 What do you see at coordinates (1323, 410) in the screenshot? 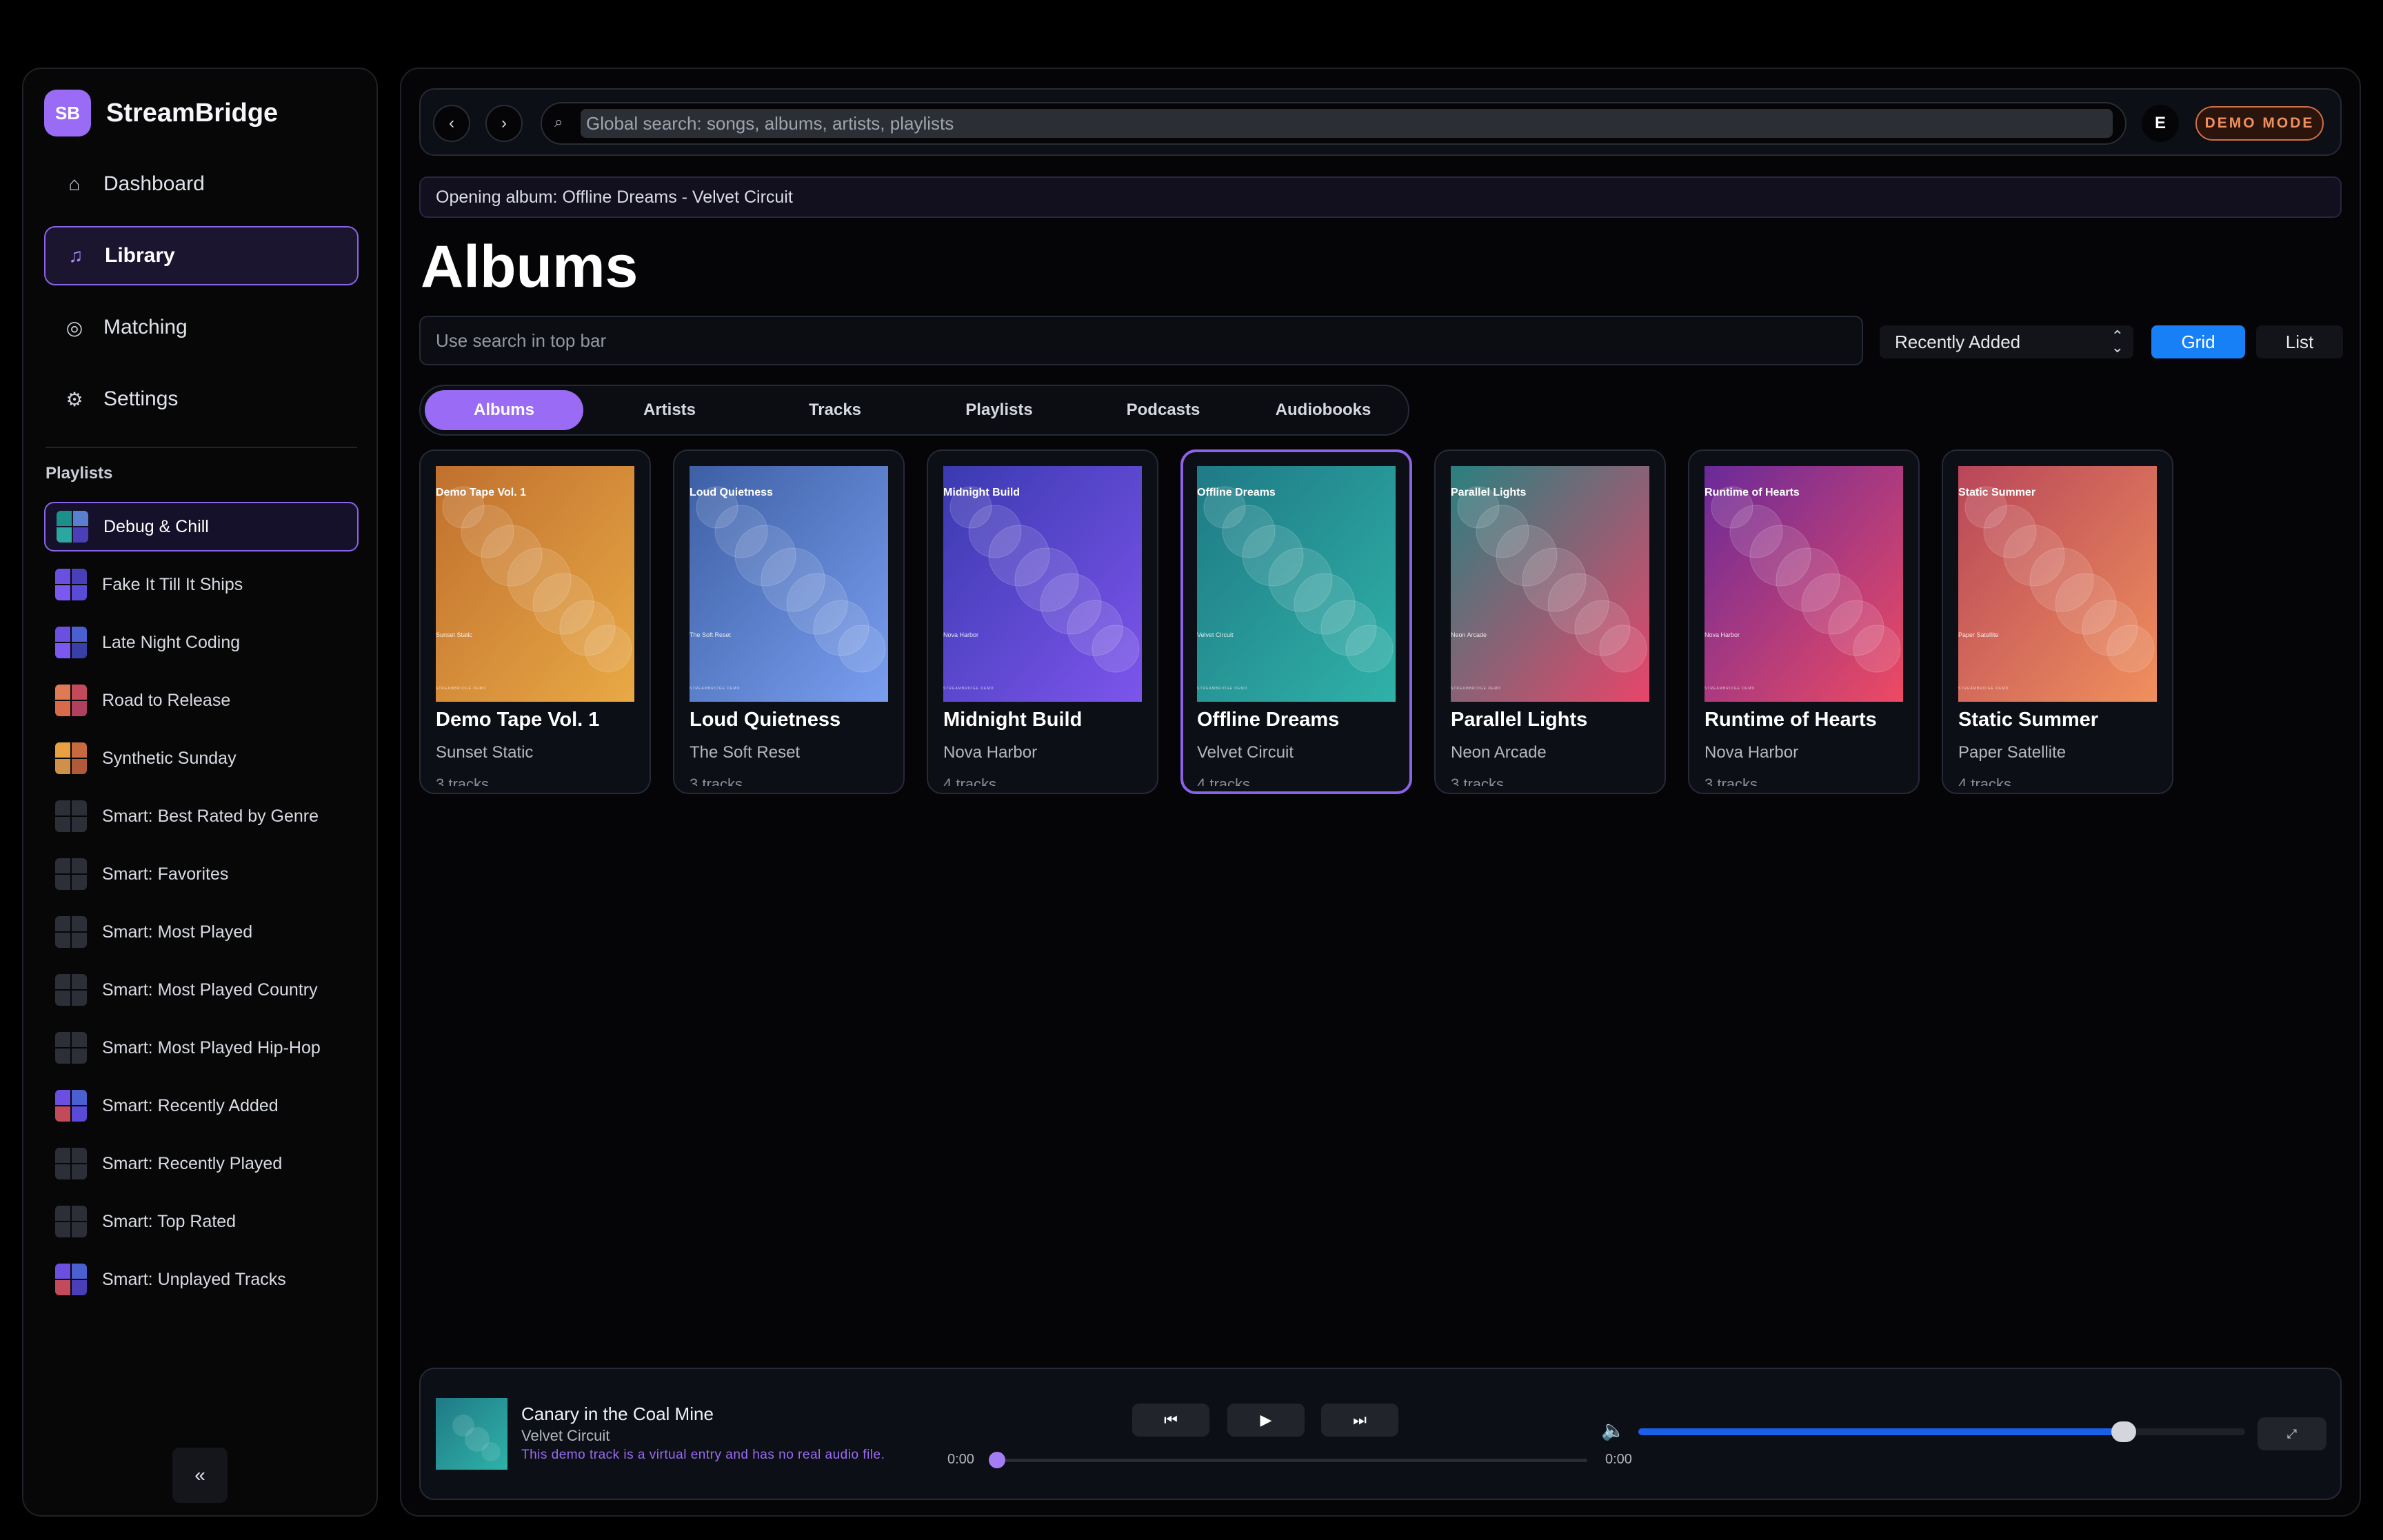
I see `tab-audiobooks: Audiobooks` at bounding box center [1323, 410].